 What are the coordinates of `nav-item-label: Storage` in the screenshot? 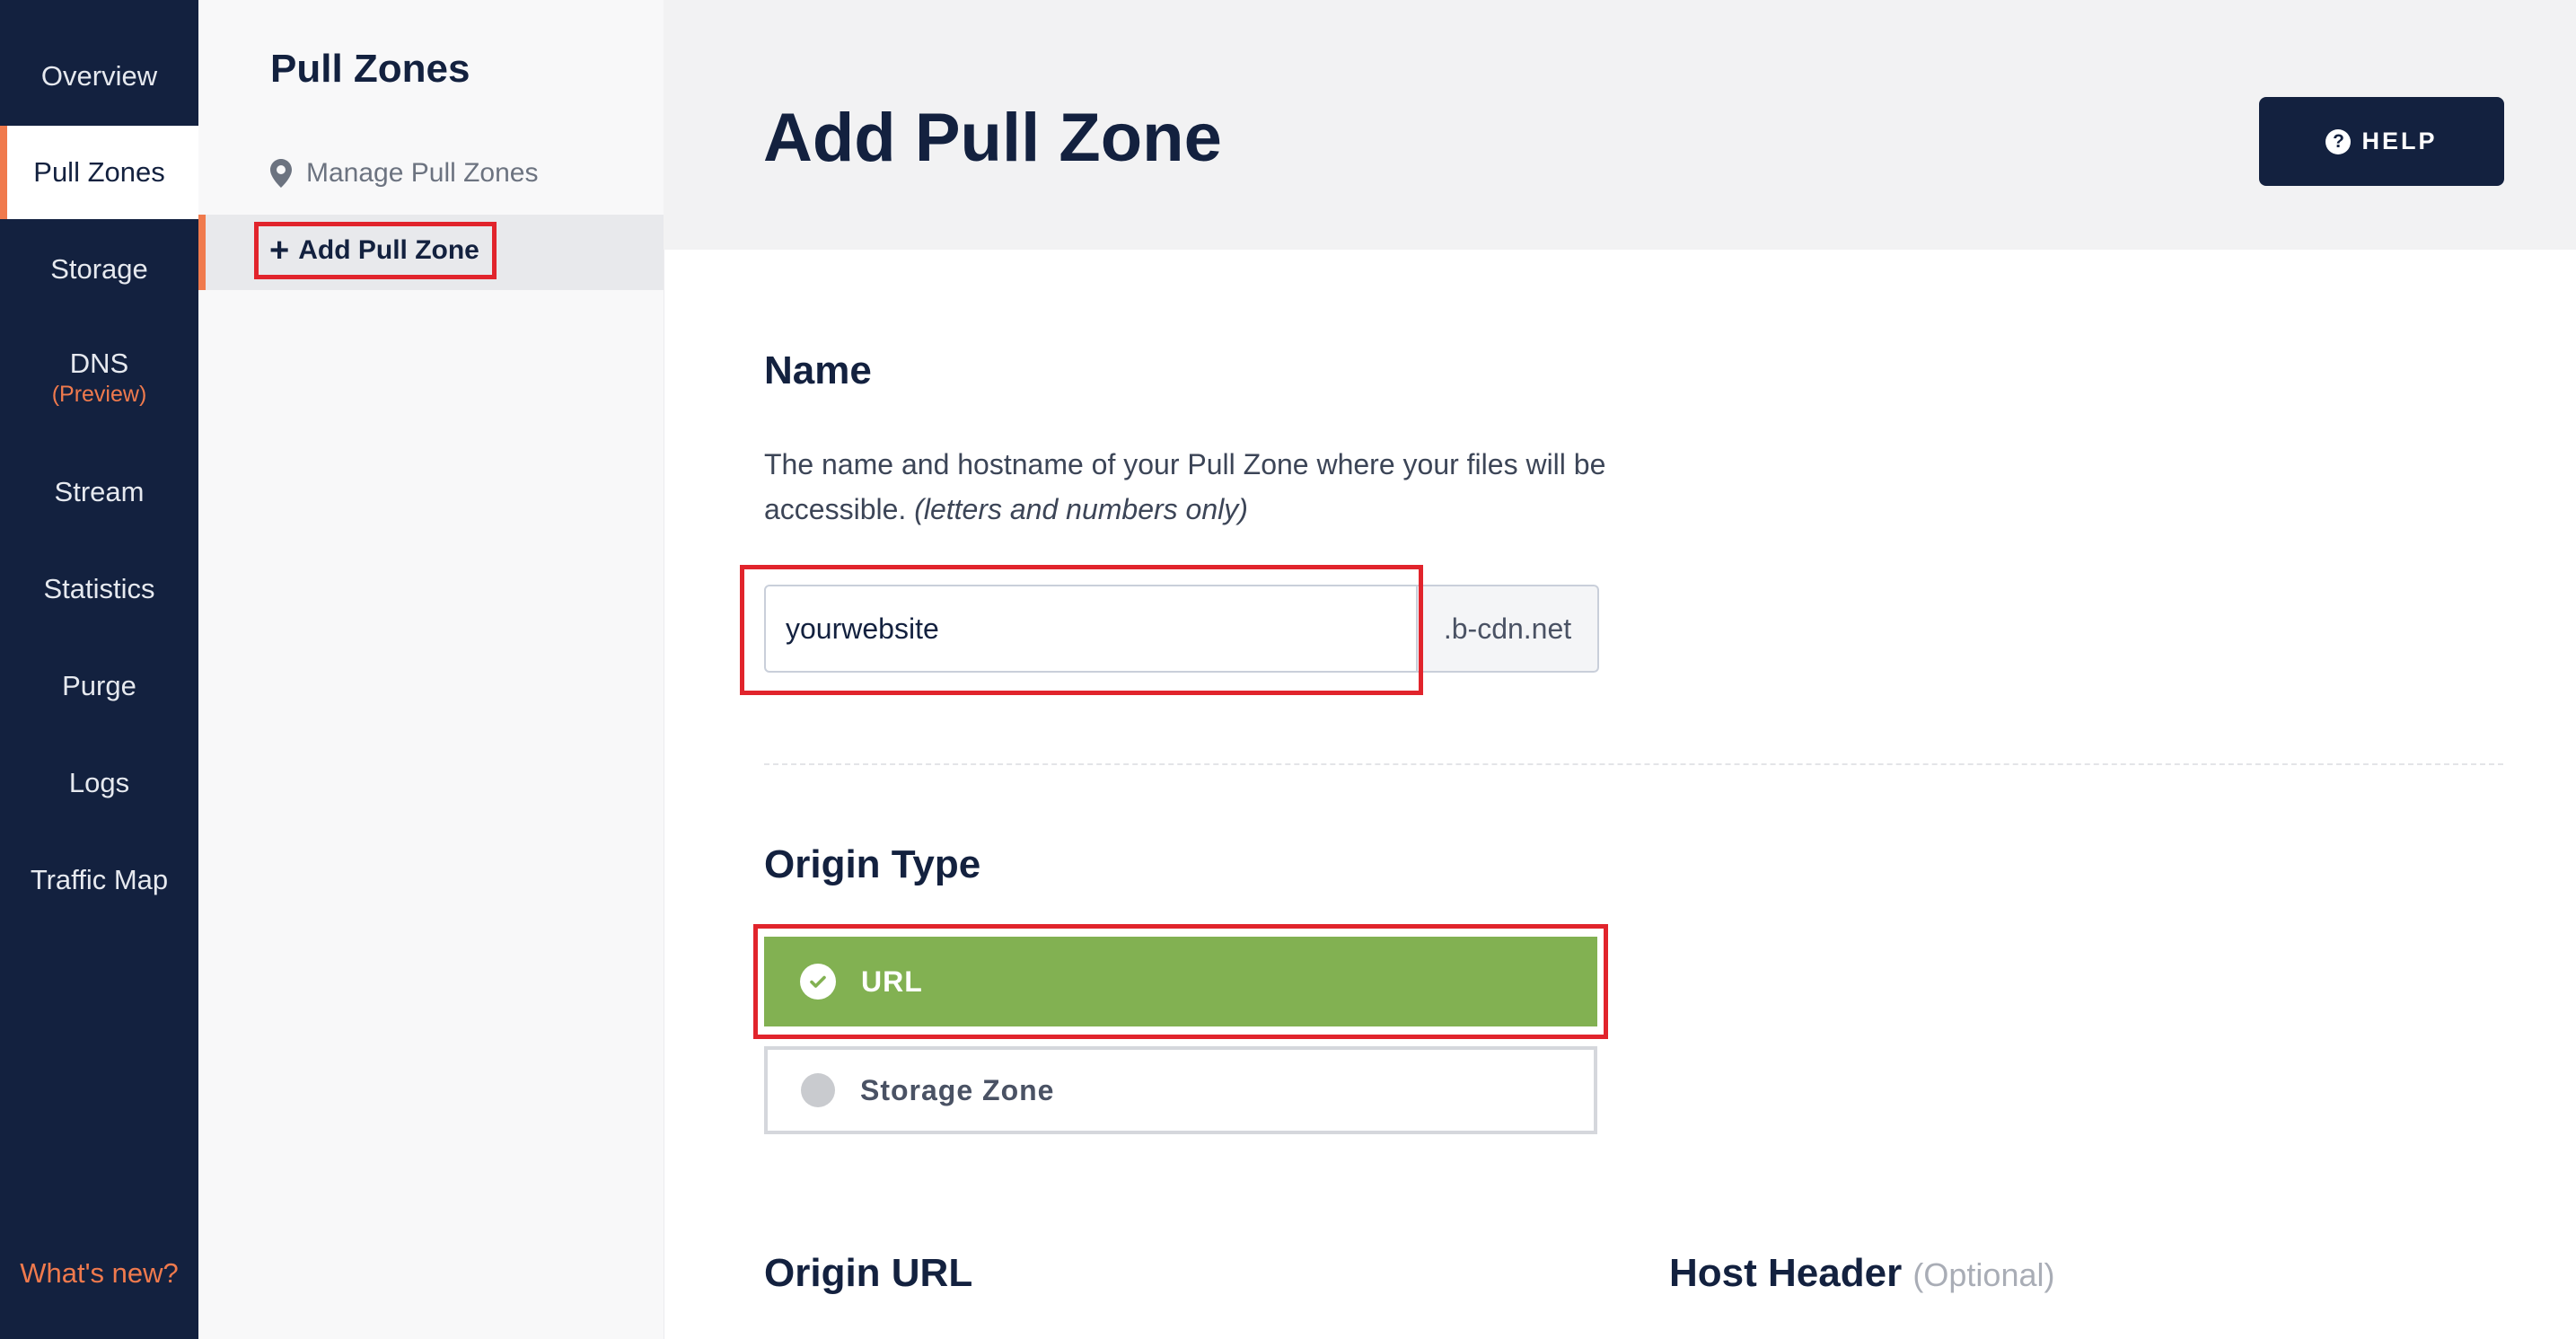 It's located at (99, 269).